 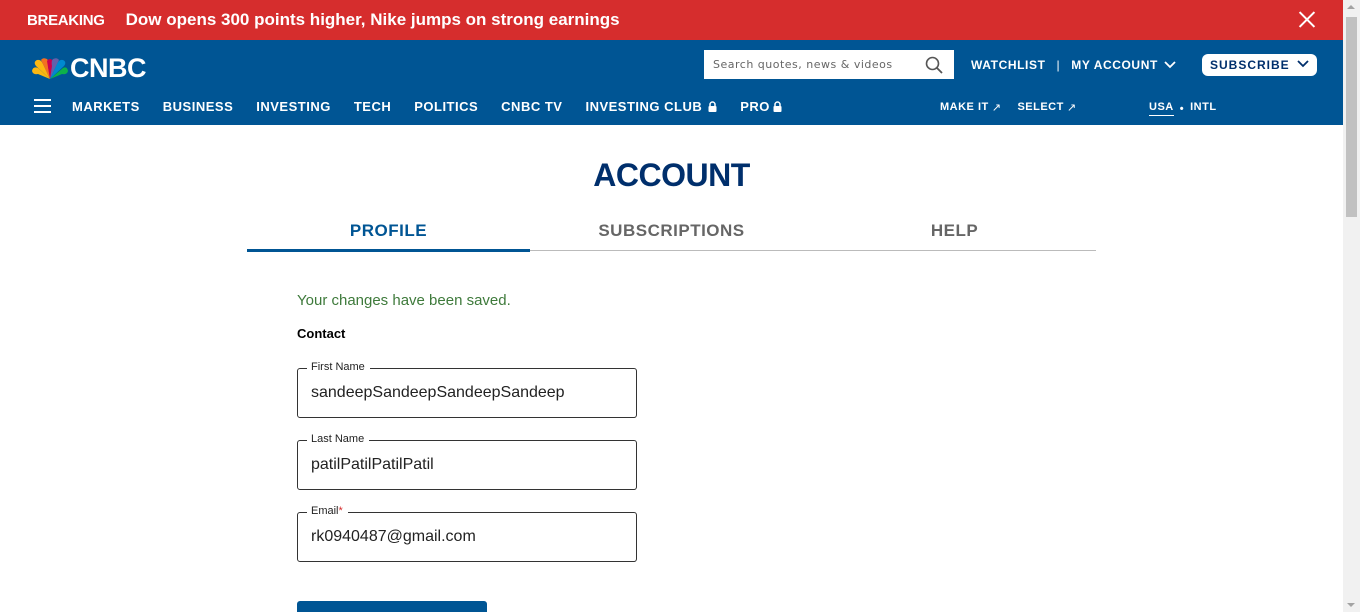 I want to click on make-it-link: MAKE IT ↗, so click(x=970, y=107).